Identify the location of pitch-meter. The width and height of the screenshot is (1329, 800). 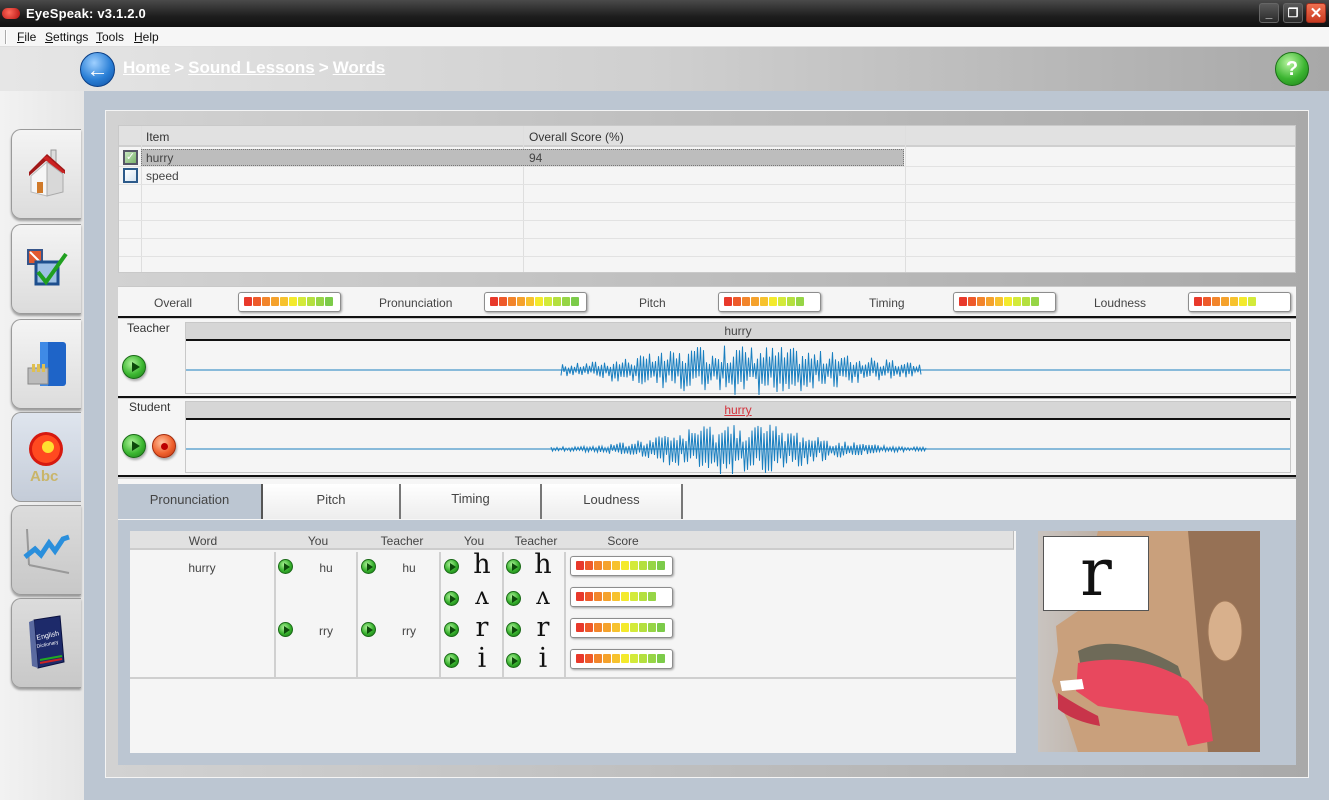
(769, 302).